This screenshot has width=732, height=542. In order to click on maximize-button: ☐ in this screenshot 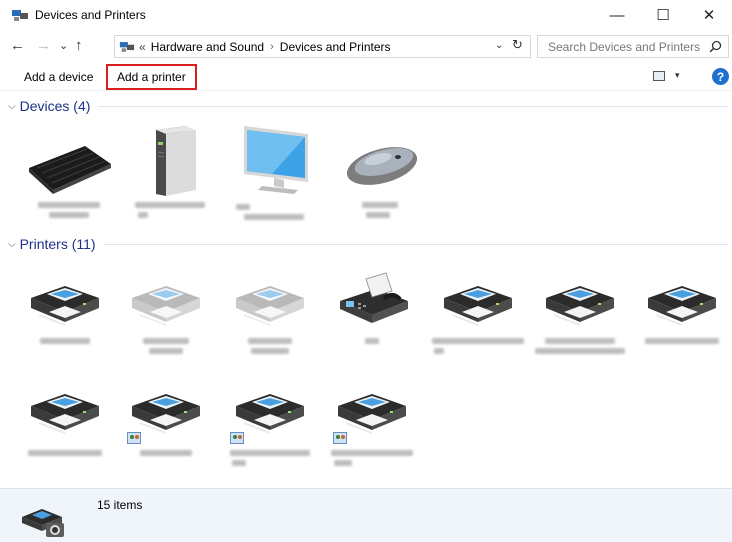, I will do `click(663, 15)`.